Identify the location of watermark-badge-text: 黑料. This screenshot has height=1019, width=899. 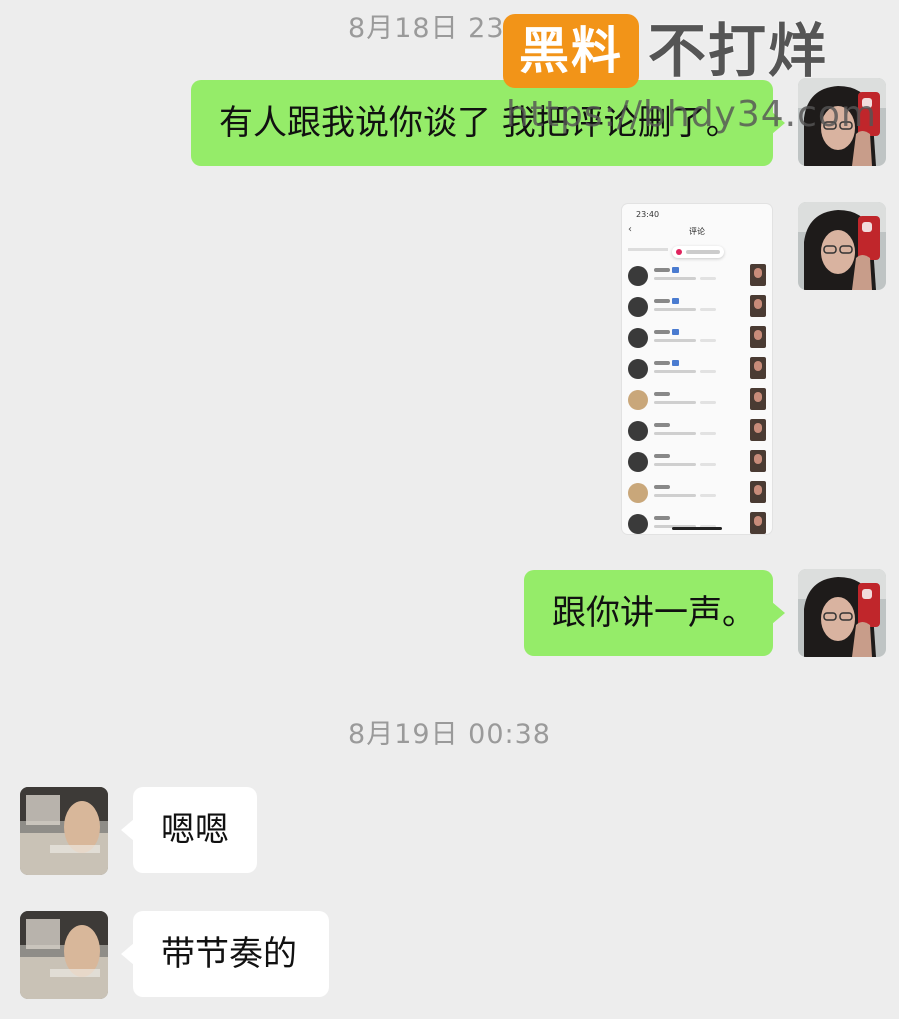
(571, 51).